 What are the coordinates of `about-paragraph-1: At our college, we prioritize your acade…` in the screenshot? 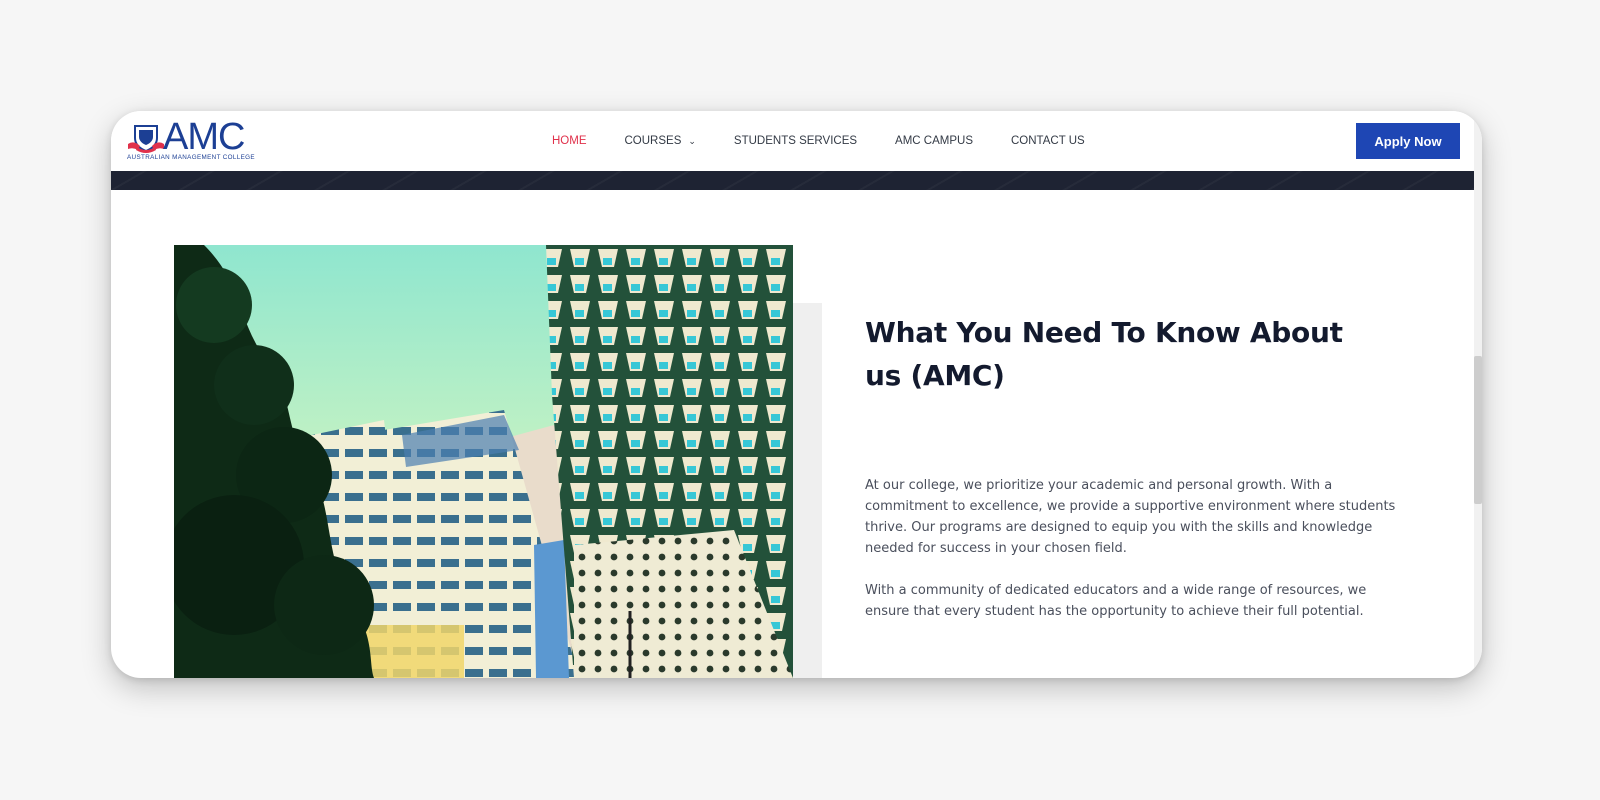 It's located at (1130, 517).